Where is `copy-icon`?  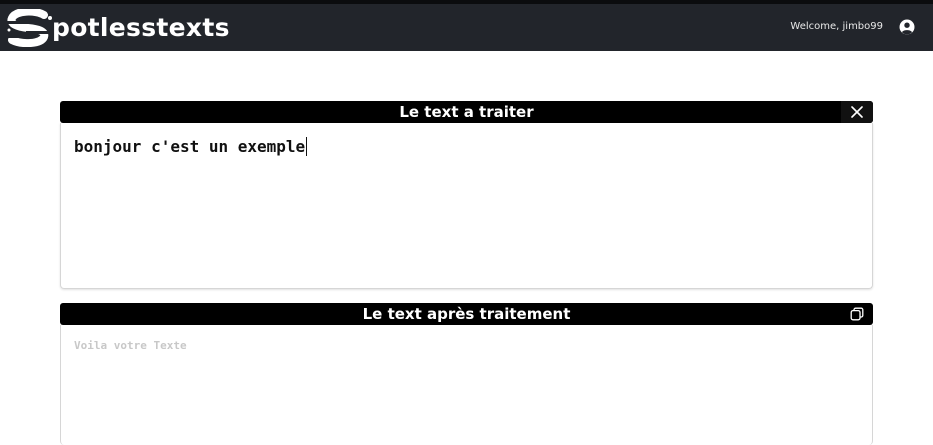 copy-icon is located at coordinates (857, 314).